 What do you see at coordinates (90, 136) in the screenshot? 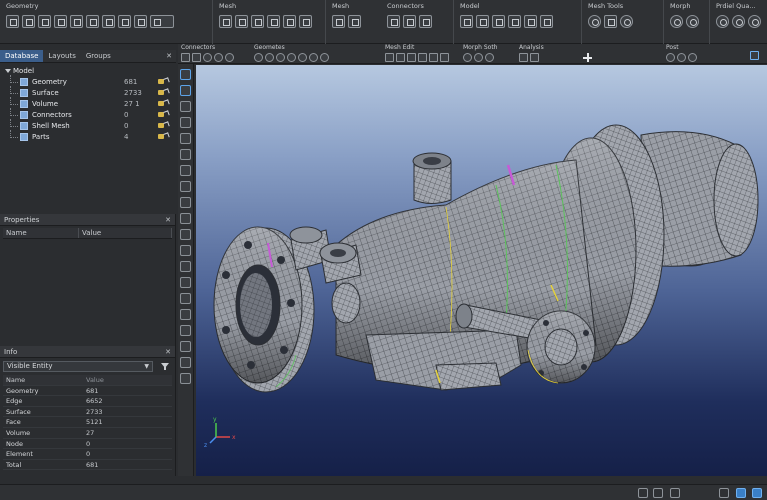
I see `tree-item-parts: Parts 4` at bounding box center [90, 136].